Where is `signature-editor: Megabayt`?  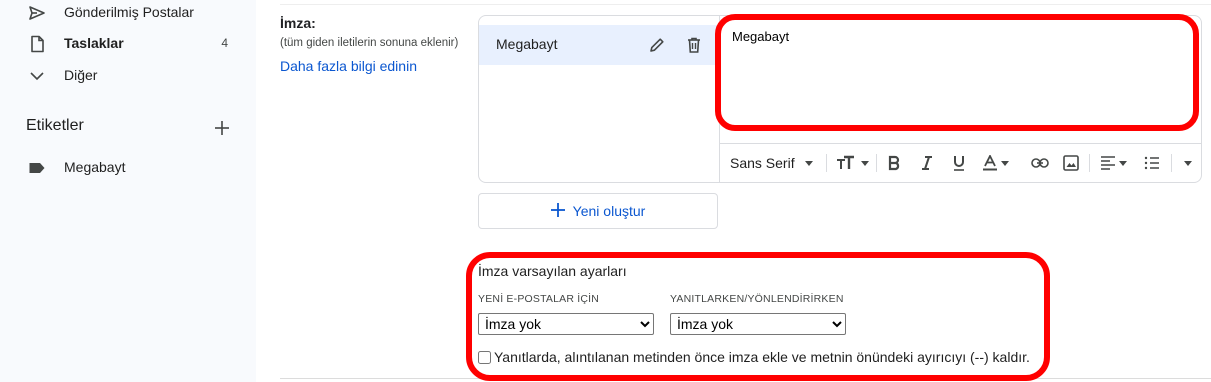 signature-editor: Megabayt is located at coordinates (960, 79).